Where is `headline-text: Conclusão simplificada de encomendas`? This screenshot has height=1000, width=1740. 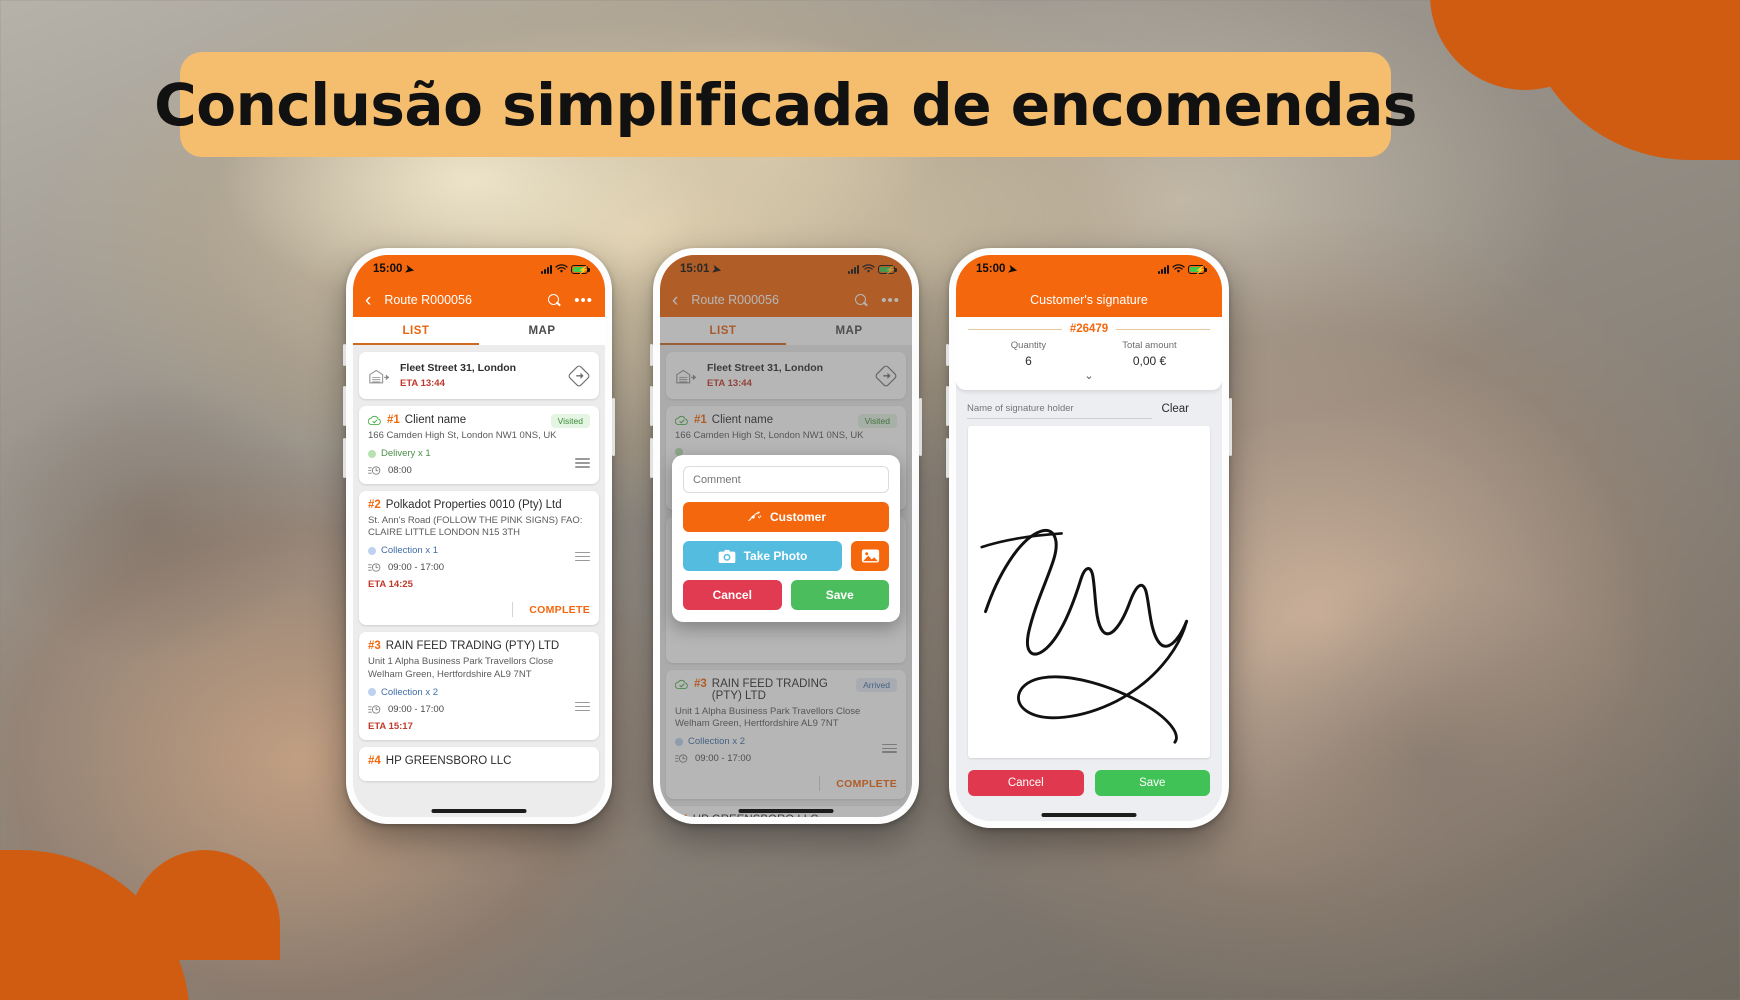
headline-text: Conclusão simplificada de encomendas is located at coordinates (785, 104).